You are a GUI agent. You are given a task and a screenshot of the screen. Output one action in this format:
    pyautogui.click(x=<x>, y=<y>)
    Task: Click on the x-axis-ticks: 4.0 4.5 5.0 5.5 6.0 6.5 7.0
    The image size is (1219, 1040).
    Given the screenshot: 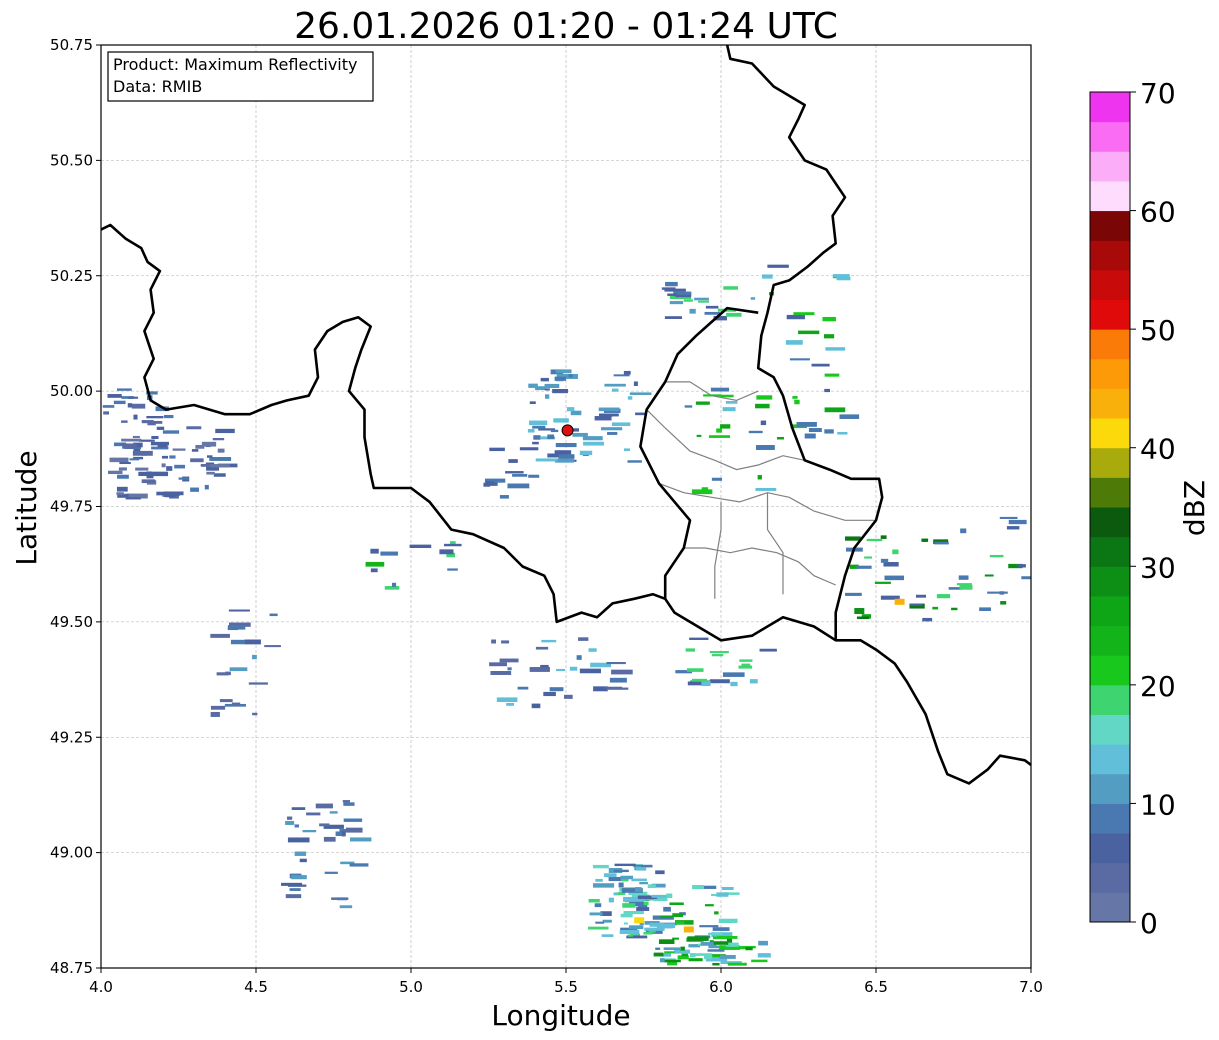 What is the action you would take?
    pyautogui.click(x=566, y=982)
    